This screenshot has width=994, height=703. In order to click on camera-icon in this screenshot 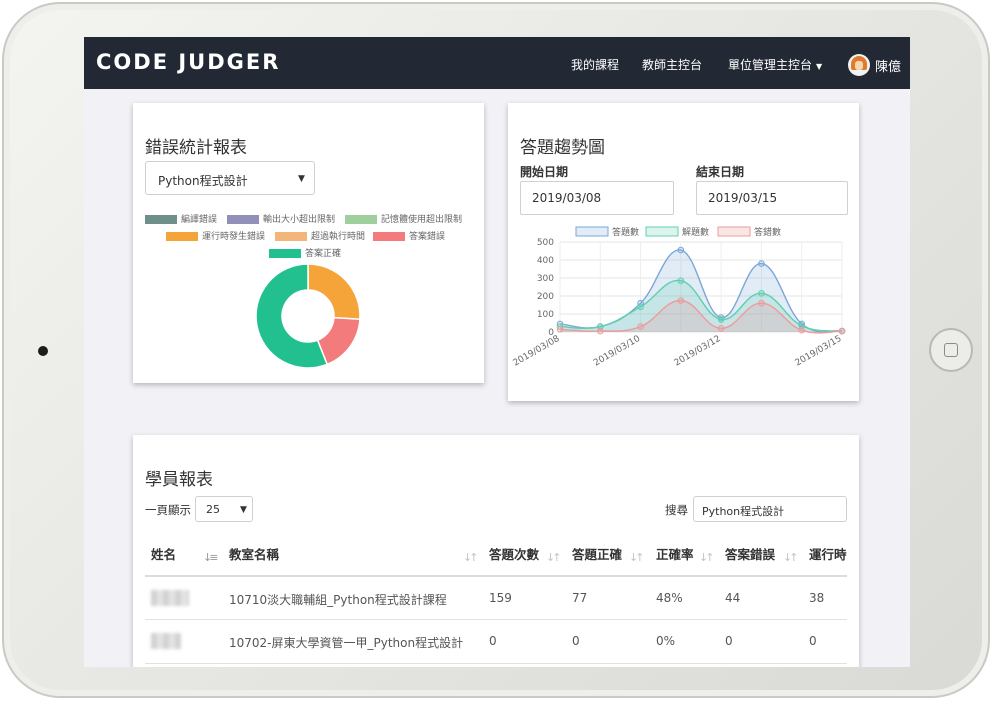, I will do `click(43, 351)`.